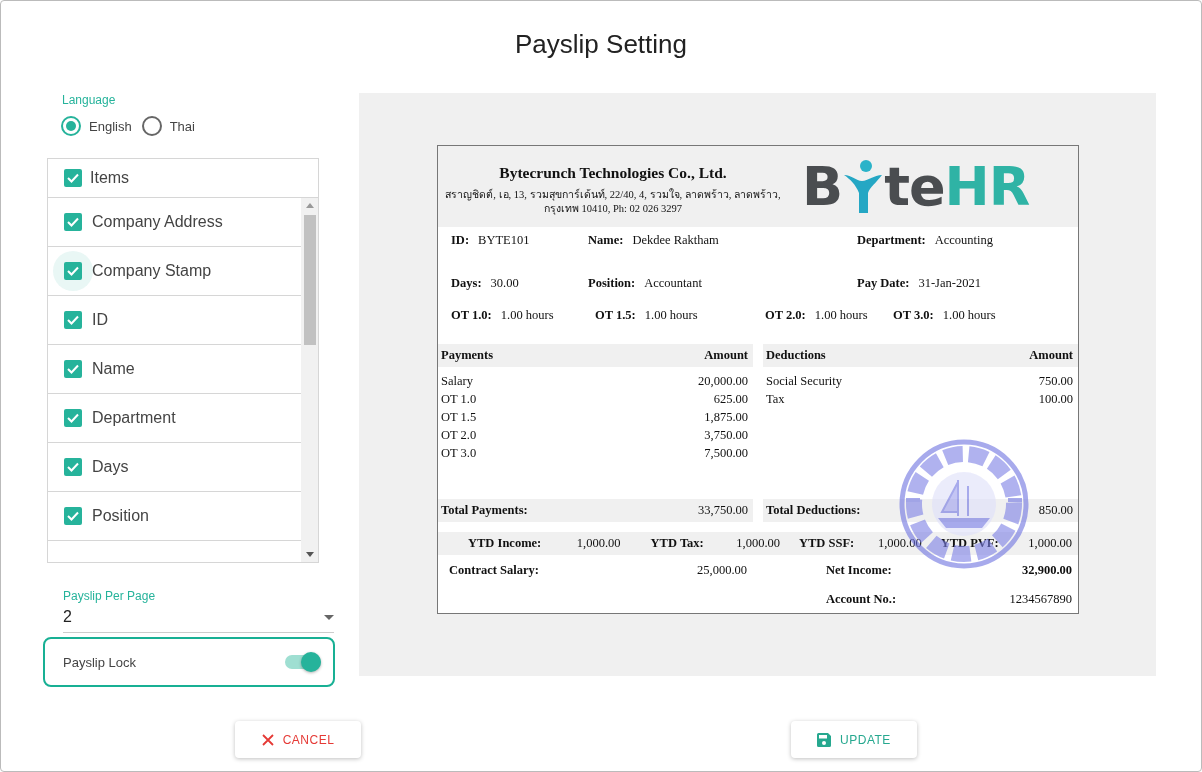  Describe the element at coordinates (824, 739) in the screenshot. I see `save-icon` at that location.